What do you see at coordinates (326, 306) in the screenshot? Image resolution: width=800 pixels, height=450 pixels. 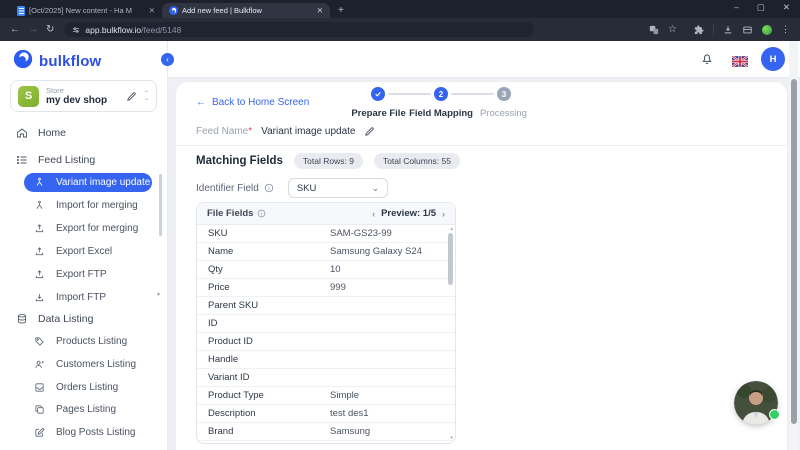 I see `file-field-row: Parent SKU` at bounding box center [326, 306].